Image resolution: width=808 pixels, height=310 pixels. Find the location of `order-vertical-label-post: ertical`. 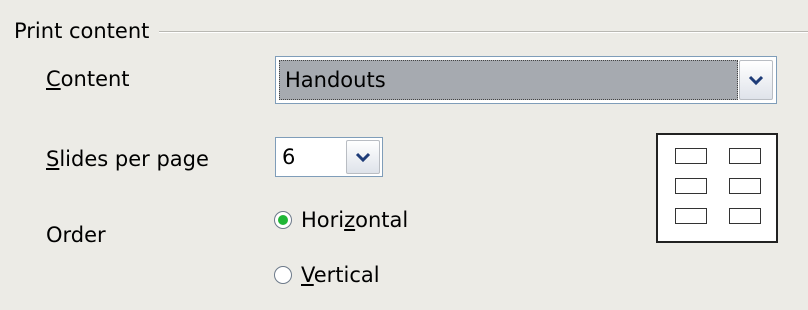

order-vertical-label-post: ertical is located at coordinates (346, 275).